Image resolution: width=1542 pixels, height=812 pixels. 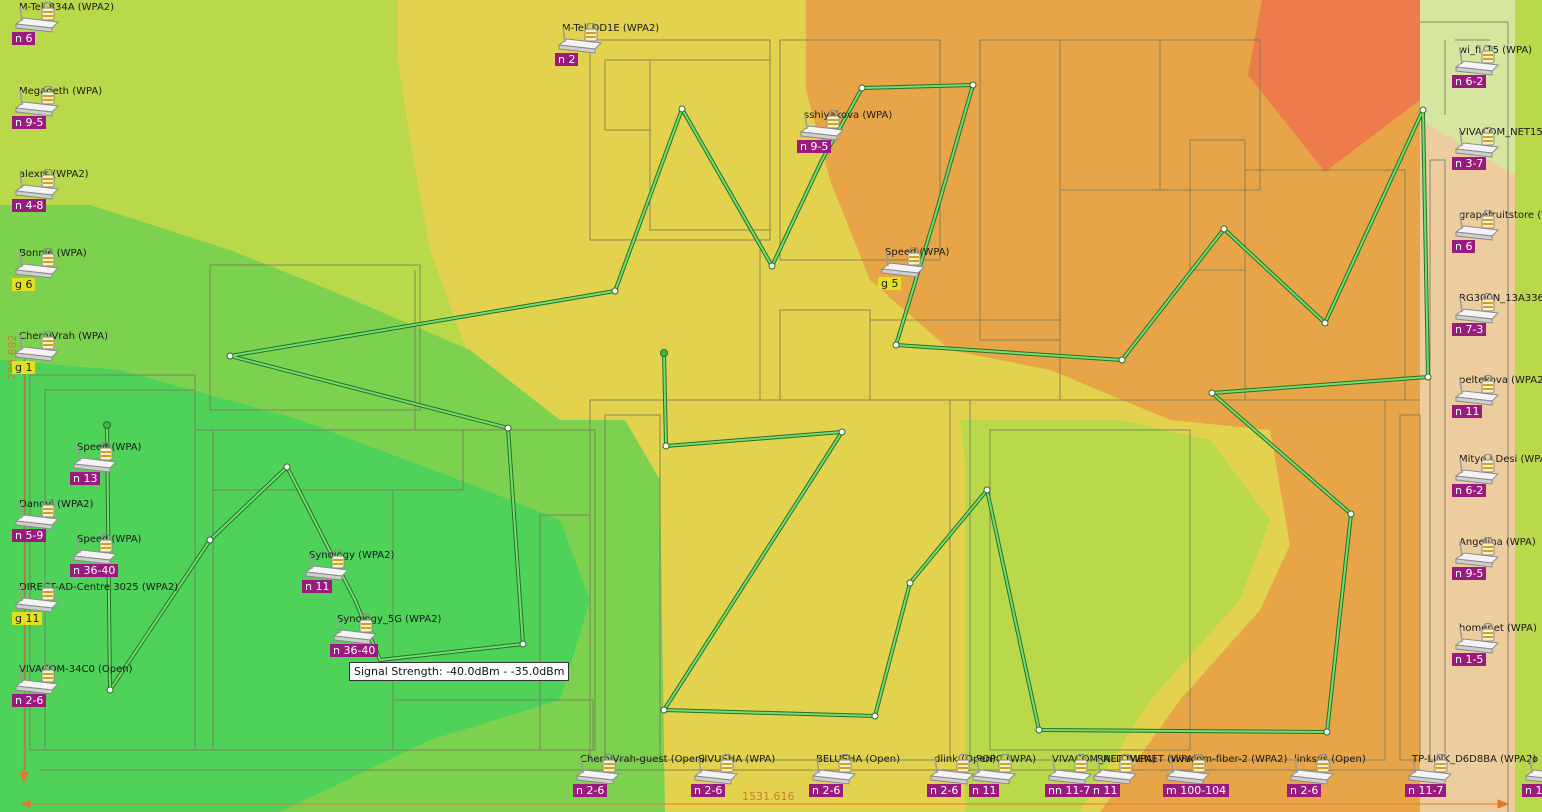 What do you see at coordinates (95, 610) in the screenshot?
I see `access-point: DIRECT-AD-Centre 3025 (WPA2) g 11` at bounding box center [95, 610].